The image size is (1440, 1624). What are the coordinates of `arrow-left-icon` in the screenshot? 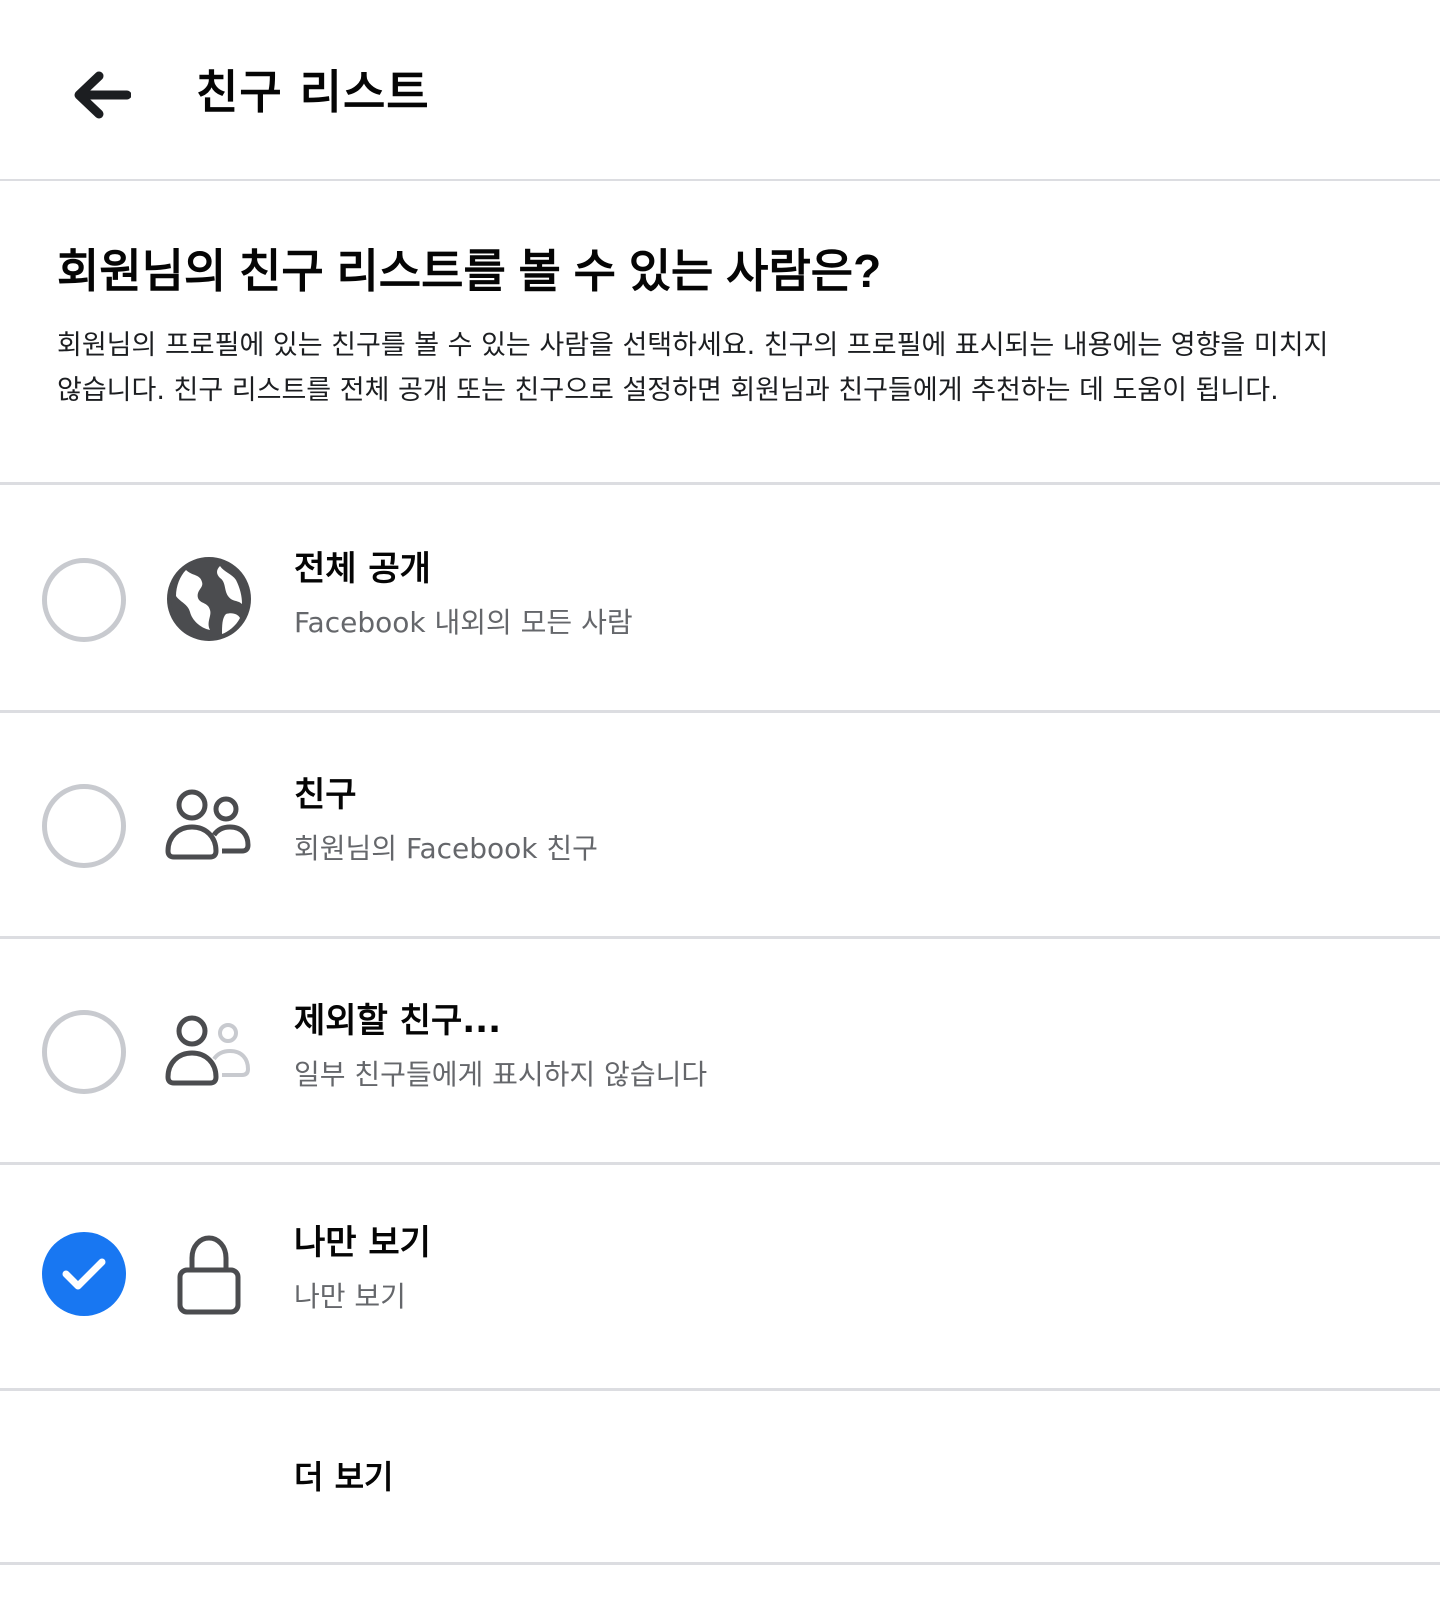 It's located at (102, 95).